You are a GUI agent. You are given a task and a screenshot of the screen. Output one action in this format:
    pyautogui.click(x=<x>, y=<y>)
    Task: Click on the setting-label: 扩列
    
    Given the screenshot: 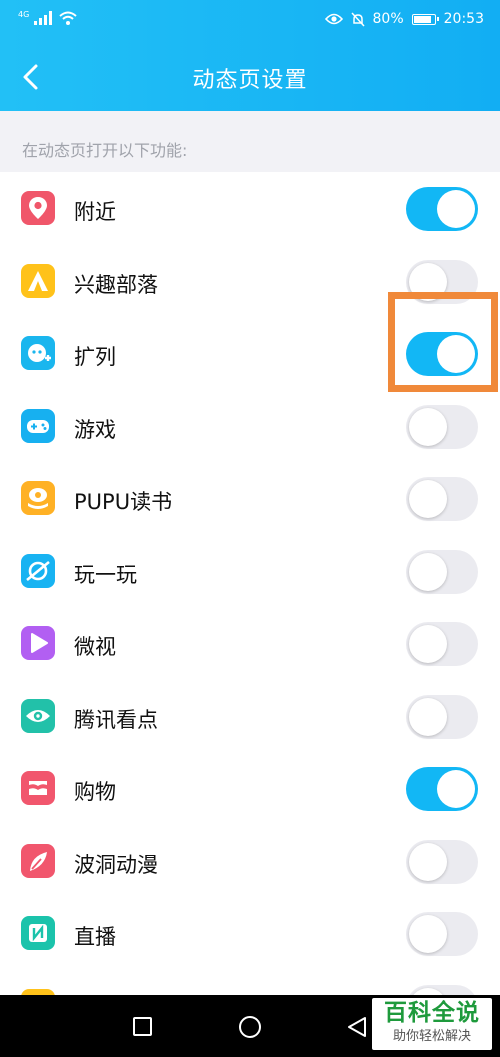 What is the action you would take?
    pyautogui.click(x=95, y=357)
    